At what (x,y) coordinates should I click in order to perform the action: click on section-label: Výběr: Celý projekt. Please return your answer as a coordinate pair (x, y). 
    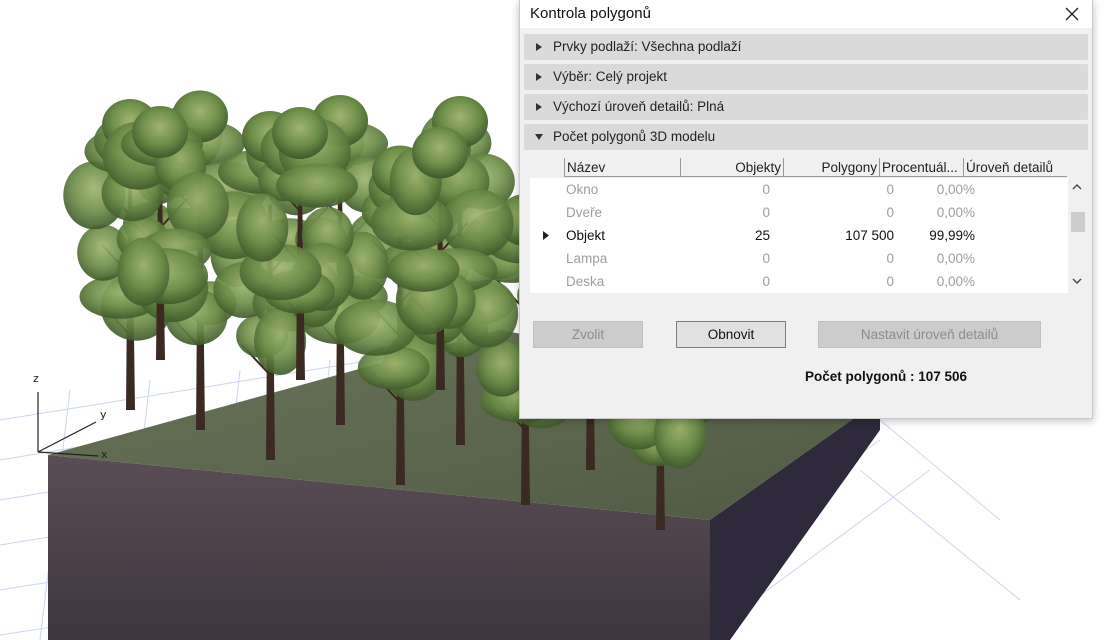
    Looking at the image, I should click on (610, 76).